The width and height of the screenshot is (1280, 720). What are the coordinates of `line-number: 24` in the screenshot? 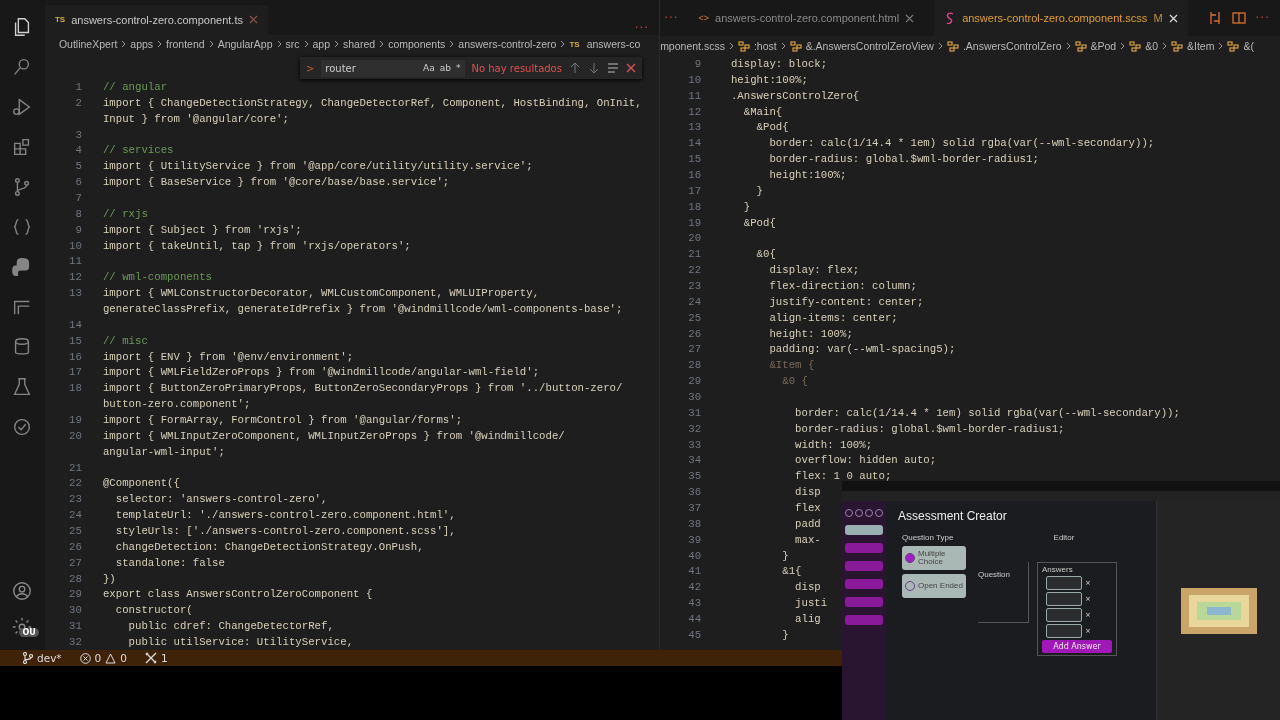 It's located at (694, 301).